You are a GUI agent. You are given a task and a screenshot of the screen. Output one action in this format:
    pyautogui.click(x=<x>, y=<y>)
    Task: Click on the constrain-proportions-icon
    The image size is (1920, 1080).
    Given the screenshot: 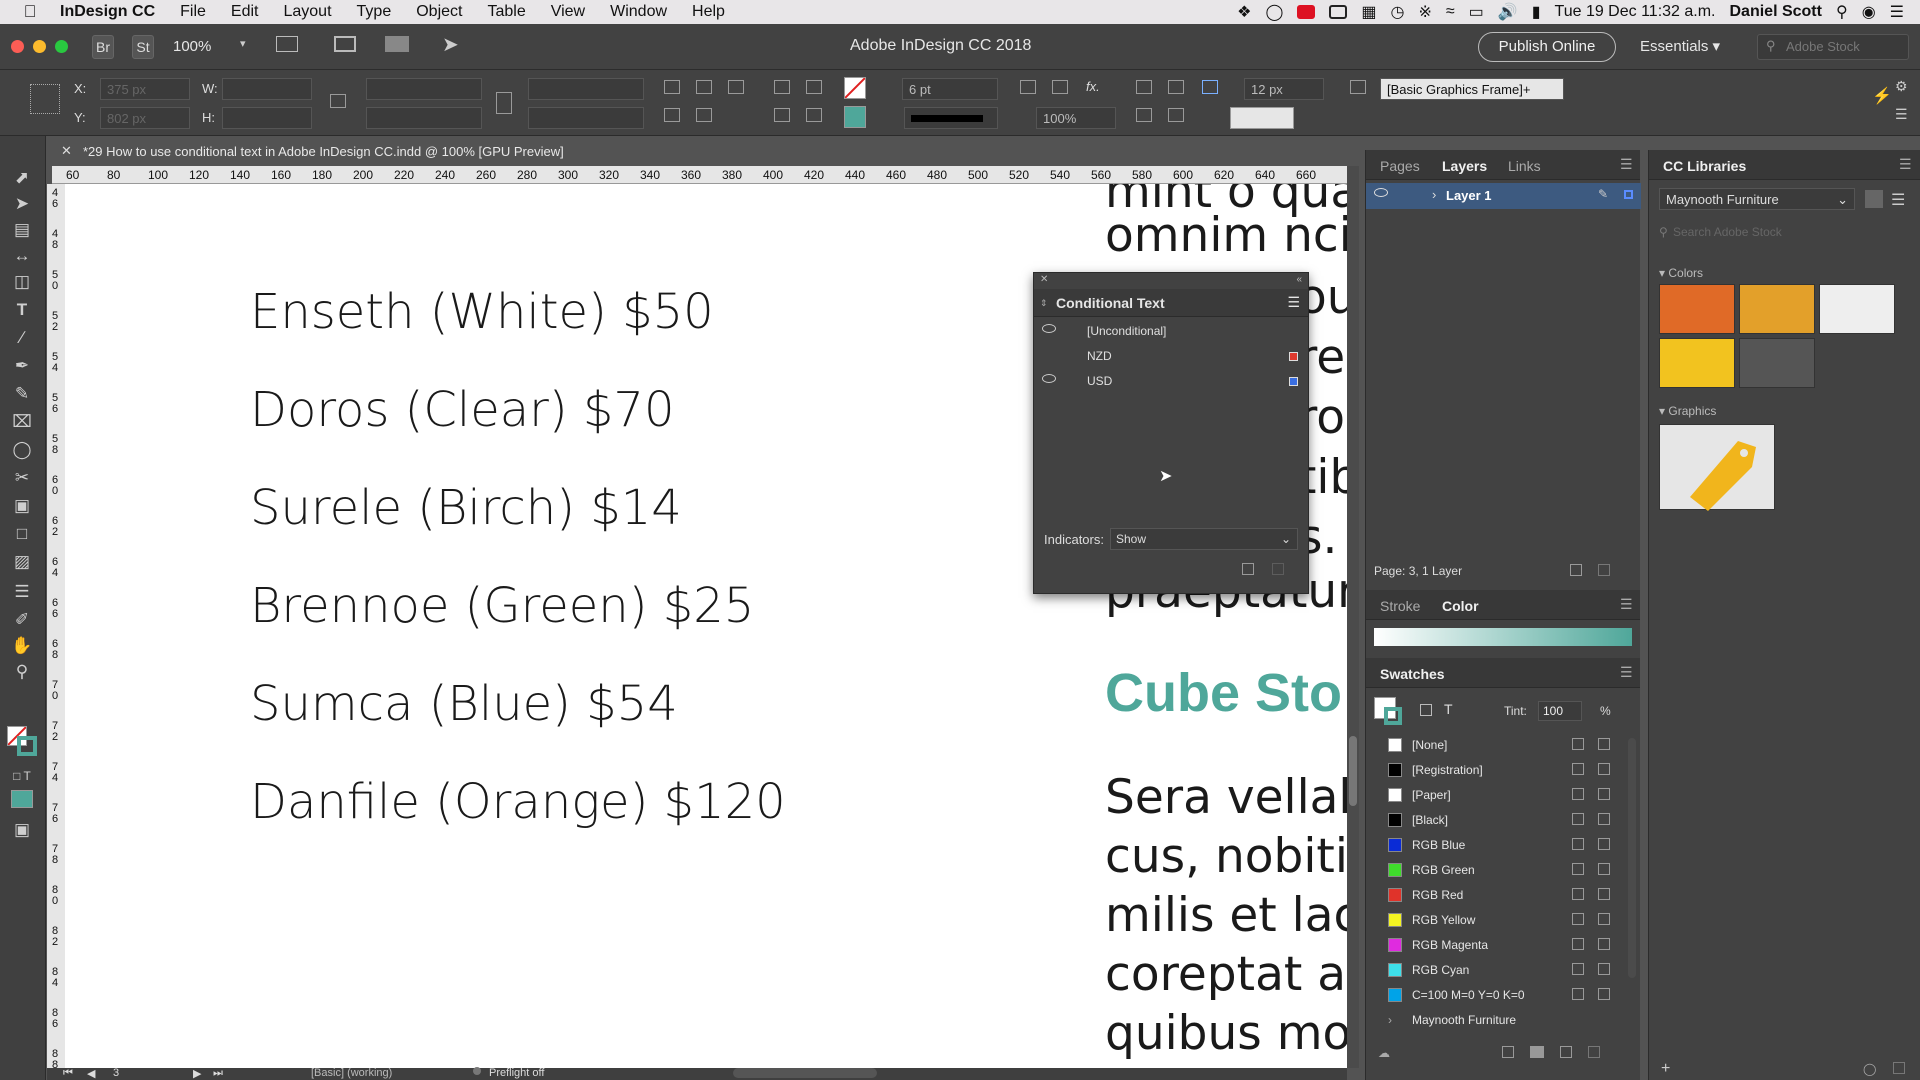 What is the action you would take?
    pyautogui.click(x=338, y=101)
    